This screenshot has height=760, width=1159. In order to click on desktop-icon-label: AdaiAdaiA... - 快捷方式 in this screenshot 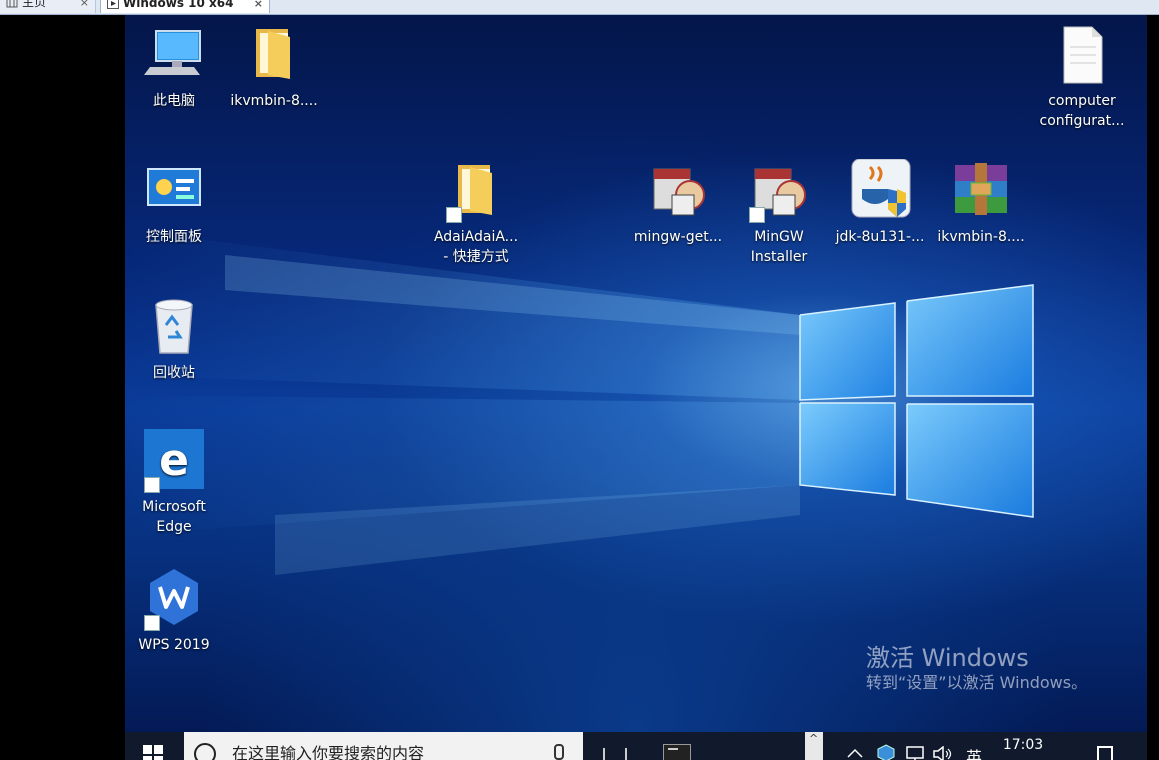, I will do `click(476, 247)`.